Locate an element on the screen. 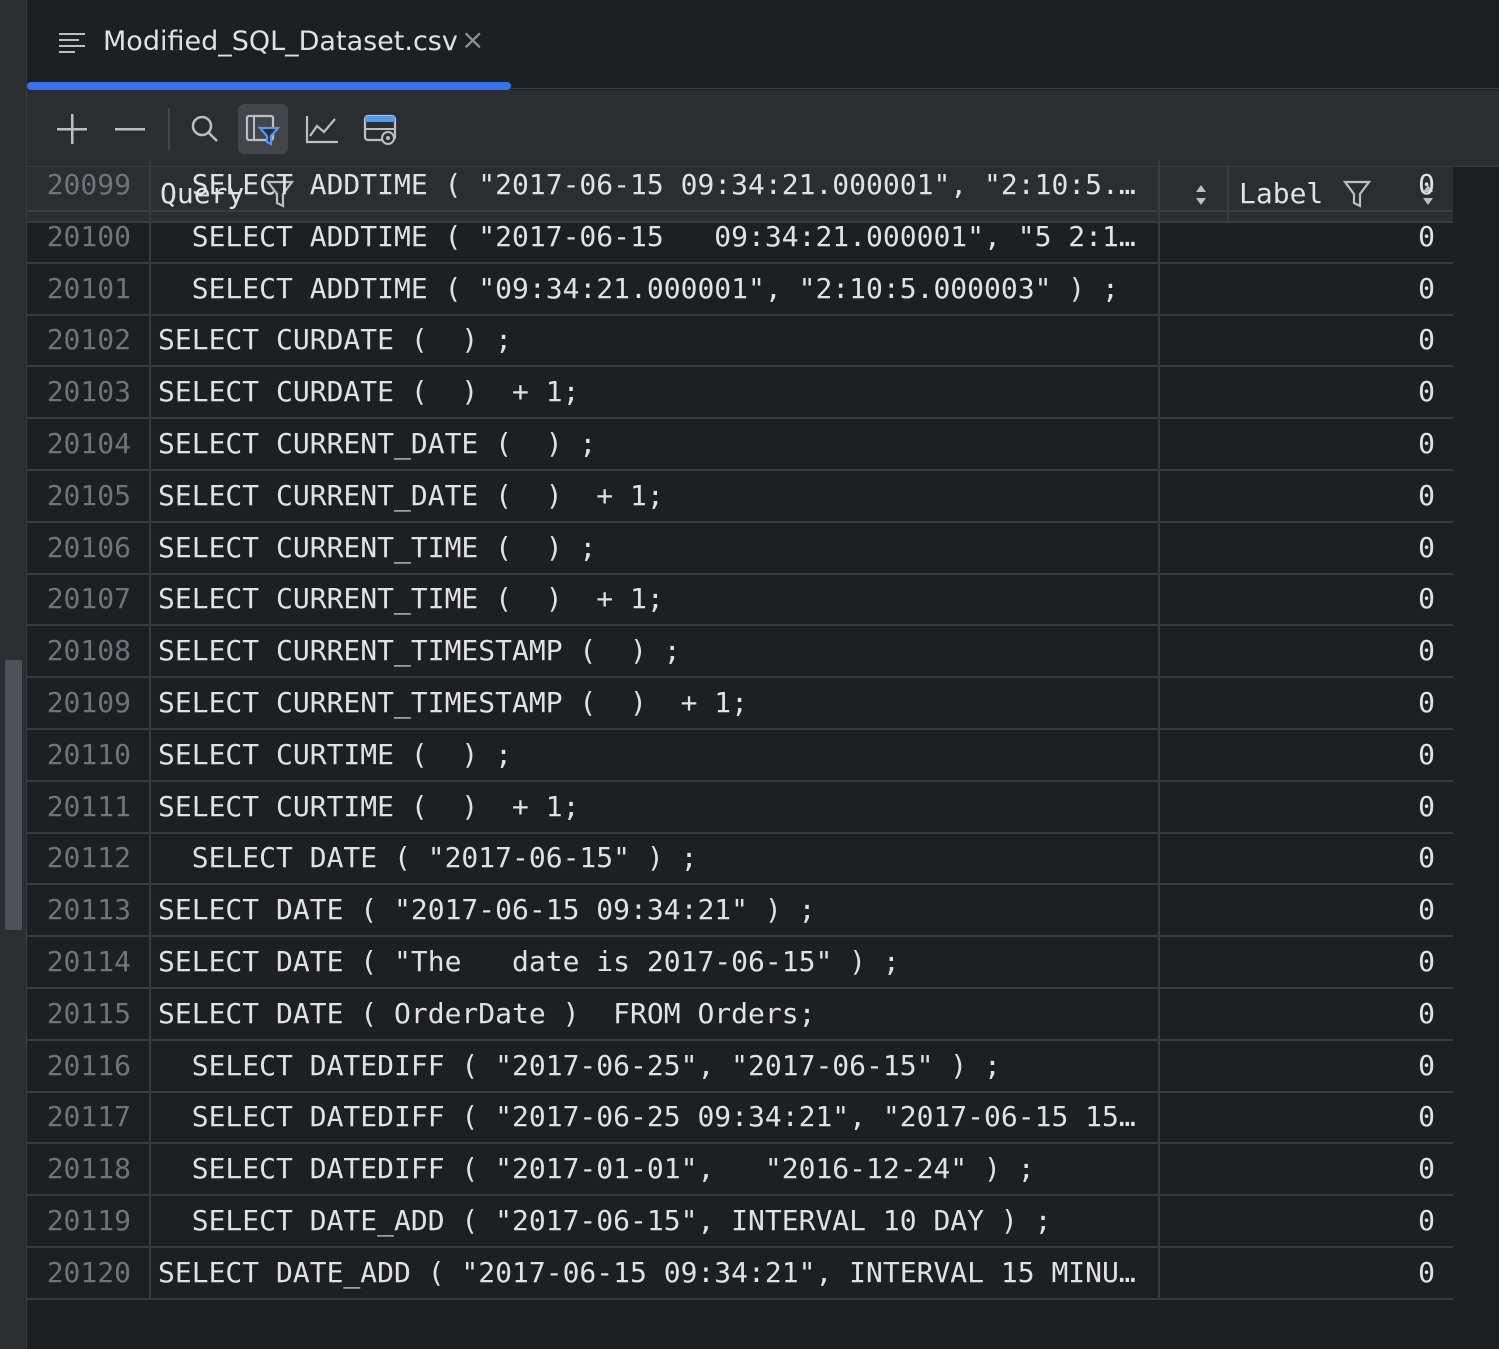  row-number: 20119 is located at coordinates (89, 1221).